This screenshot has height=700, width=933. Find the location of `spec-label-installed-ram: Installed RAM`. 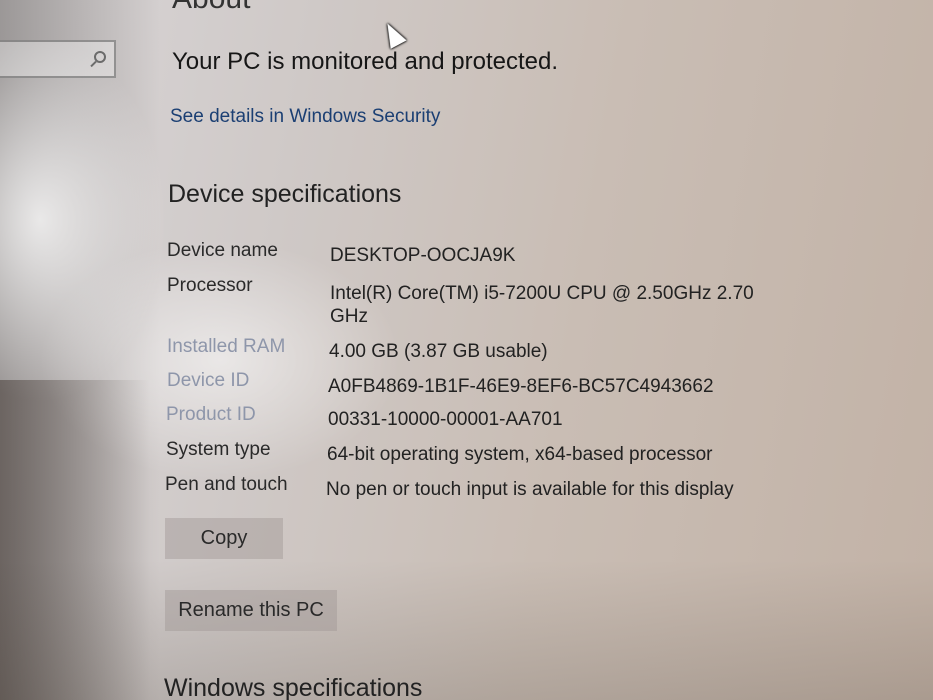

spec-label-installed-ram: Installed RAM is located at coordinates (226, 346).